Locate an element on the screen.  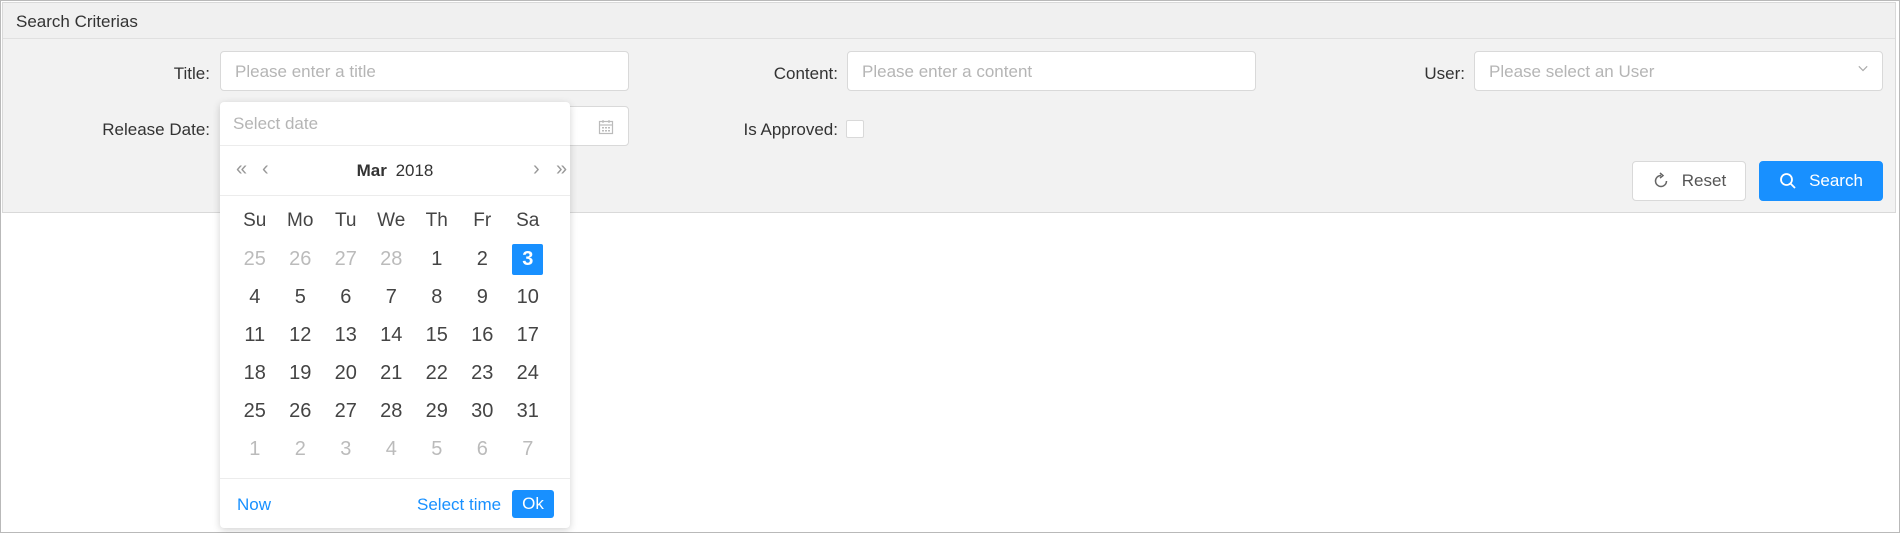
calendar-day-outside: 26 is located at coordinates (301, 259).